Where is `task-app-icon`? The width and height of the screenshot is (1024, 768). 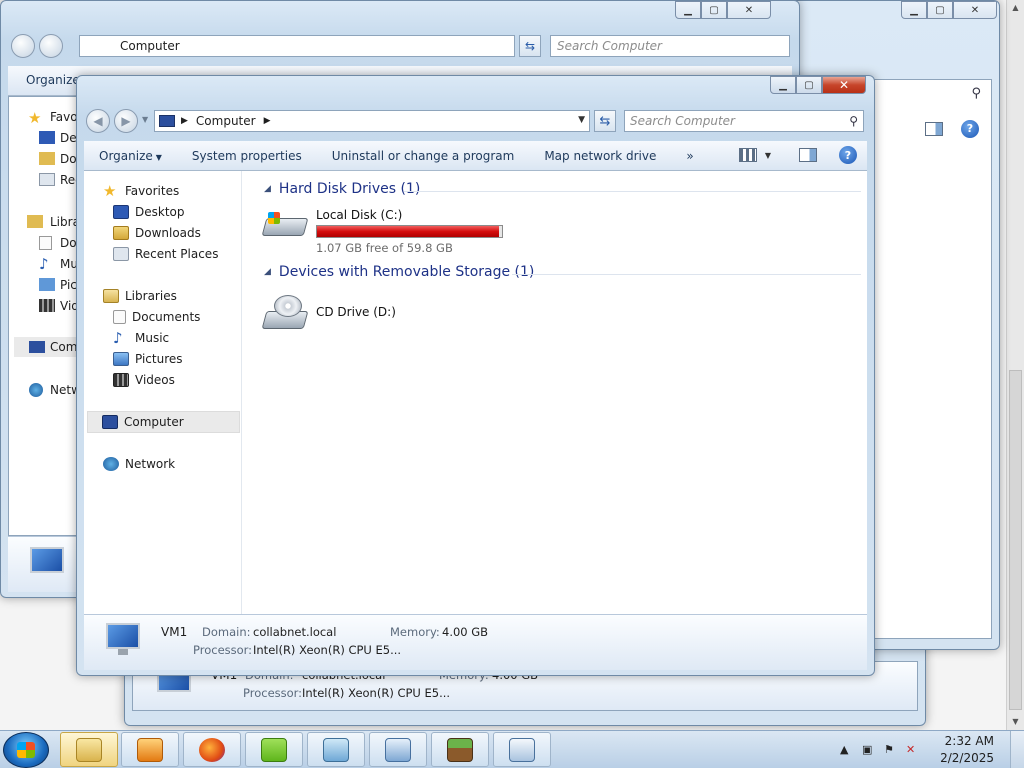
task-app-icon is located at coordinates (336, 749).